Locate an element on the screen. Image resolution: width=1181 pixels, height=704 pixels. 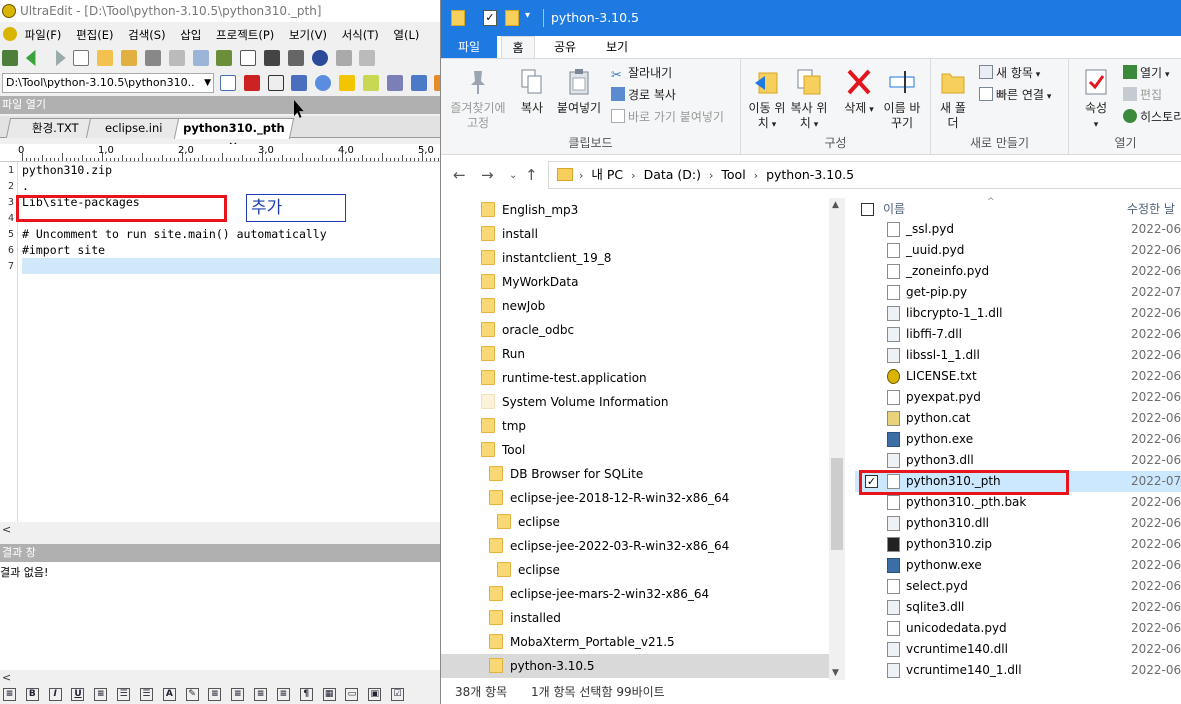
easy-access-button: 빠른 연결 ▾ is located at coordinates (1015, 96).